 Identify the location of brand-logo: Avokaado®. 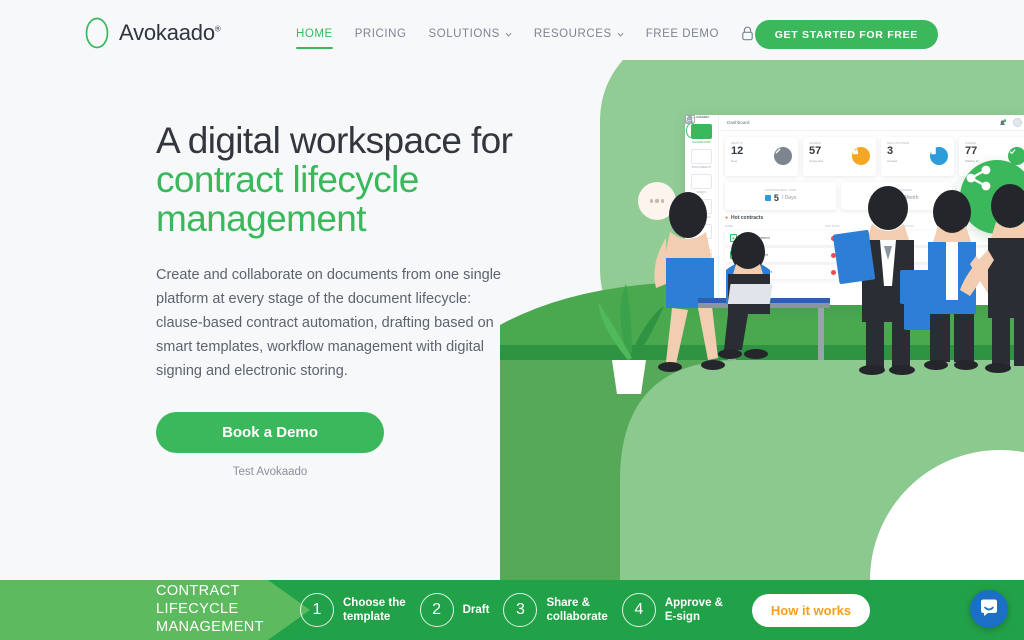
(152, 33).